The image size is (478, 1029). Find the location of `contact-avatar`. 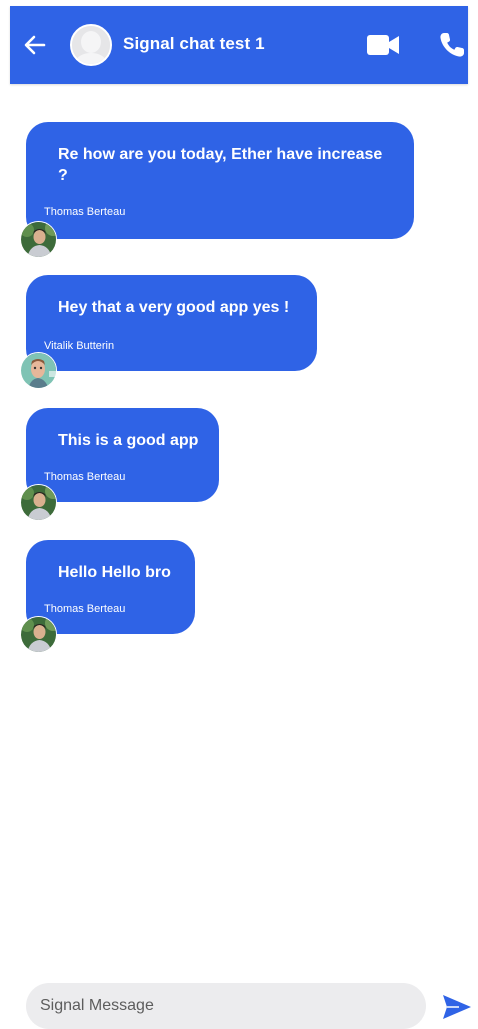

contact-avatar is located at coordinates (91, 45).